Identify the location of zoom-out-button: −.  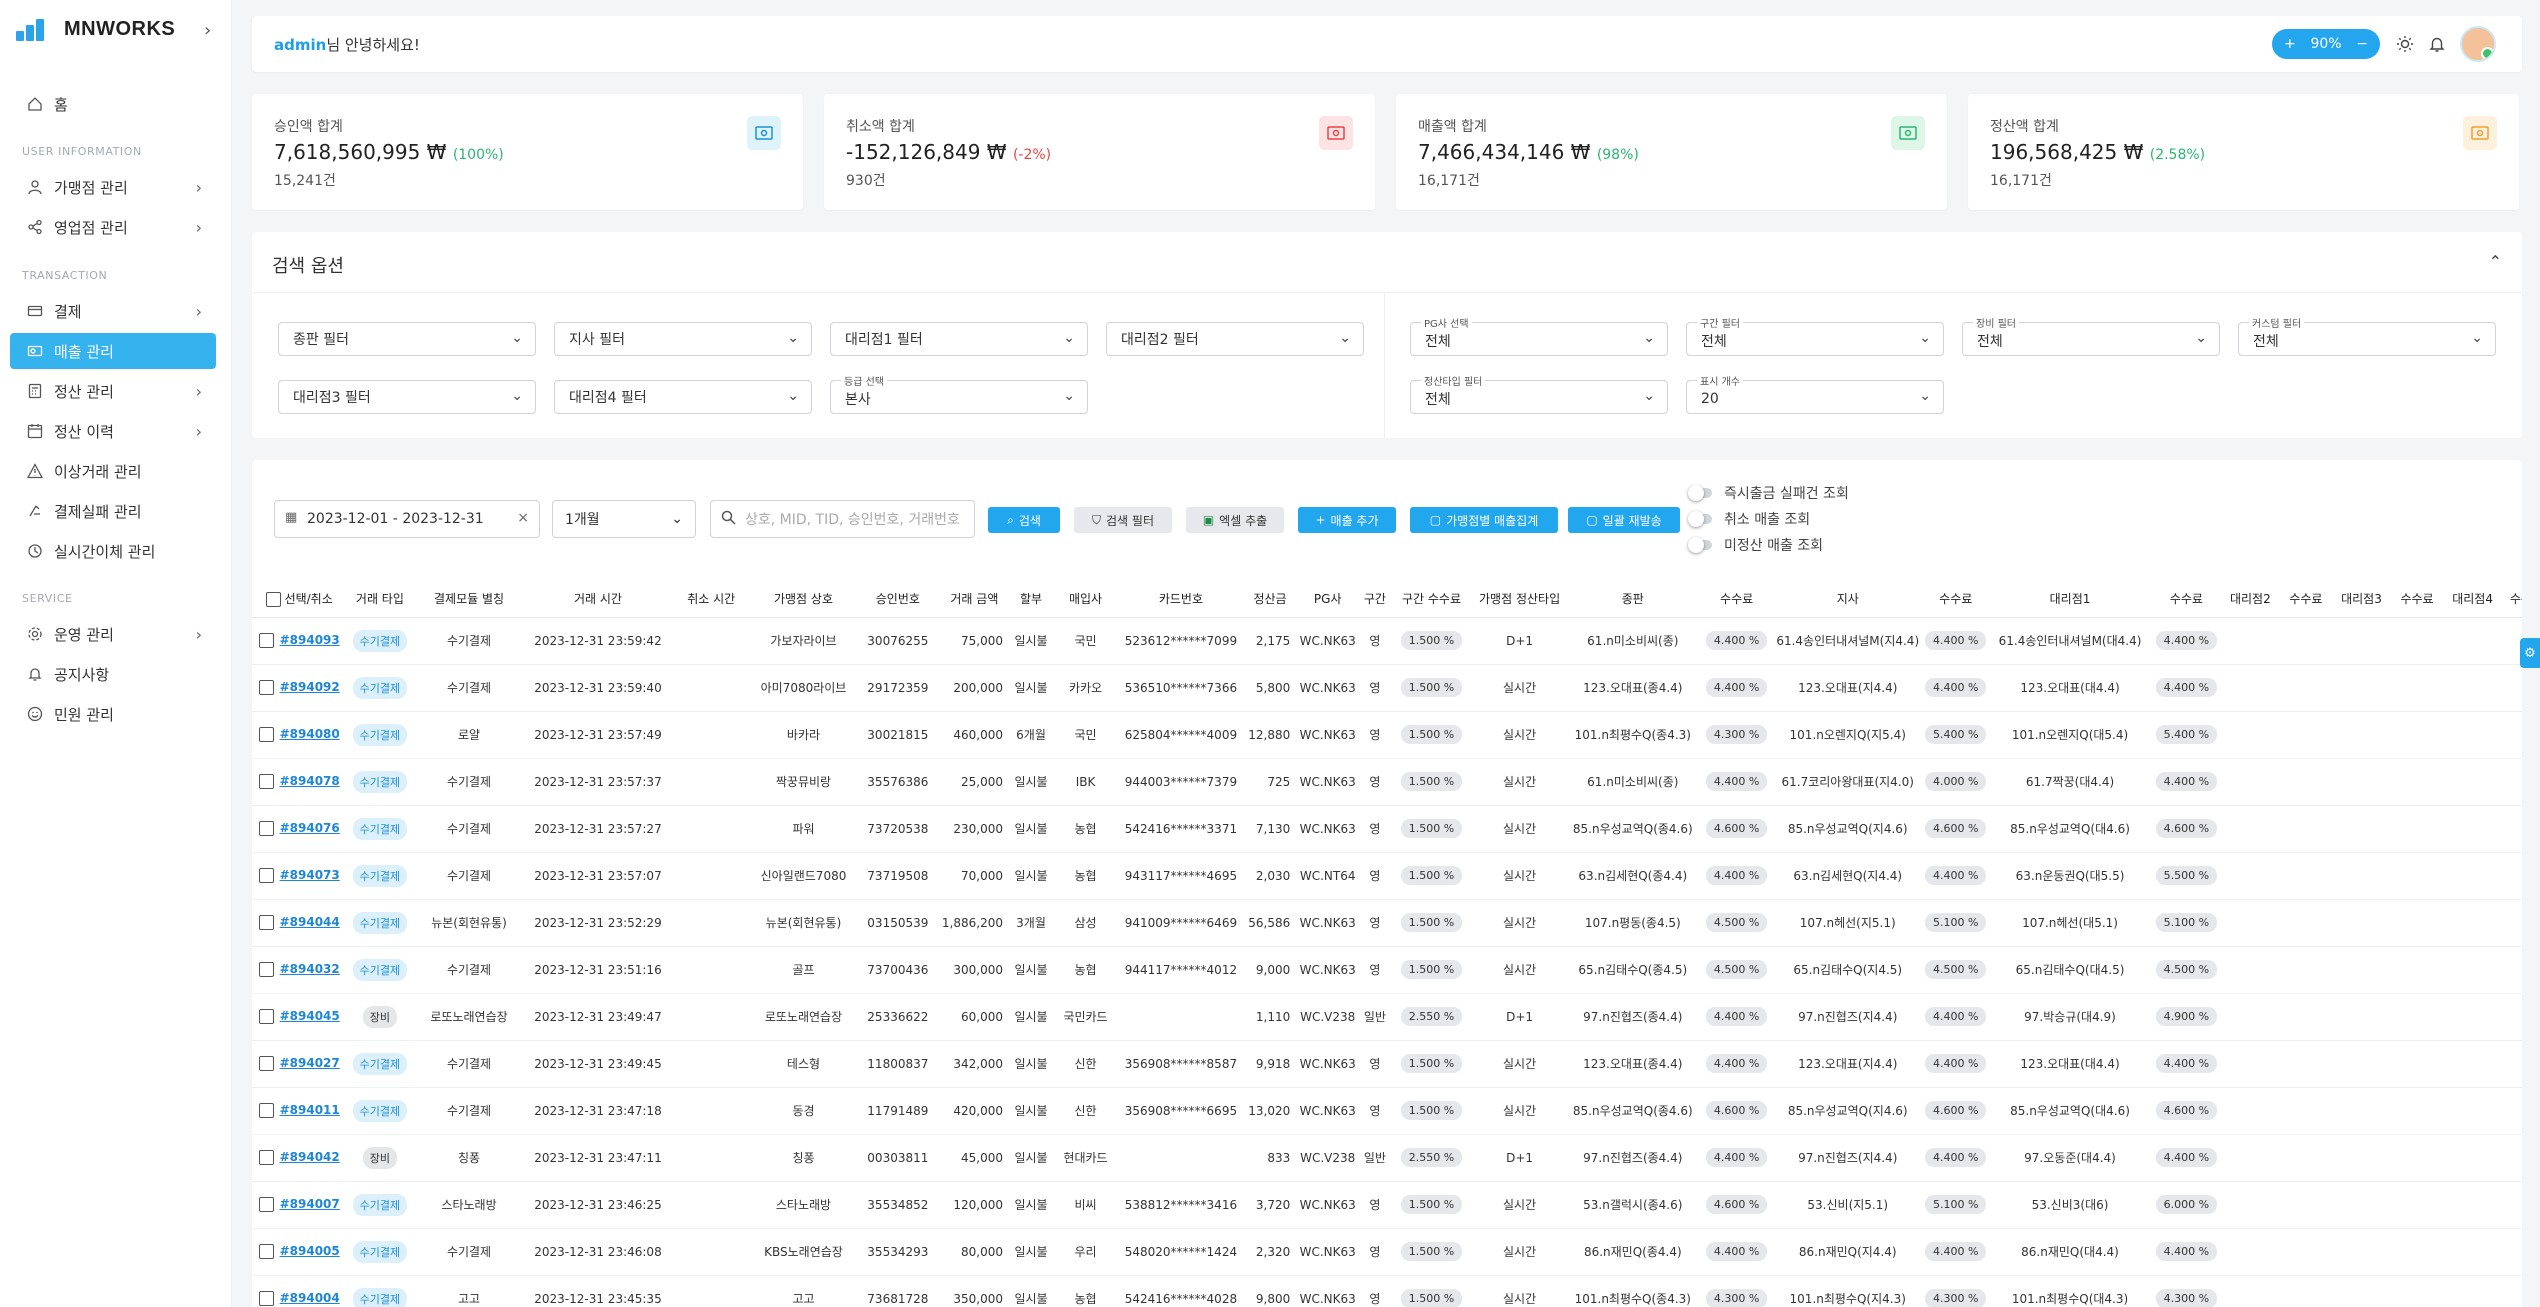
(2362, 44).